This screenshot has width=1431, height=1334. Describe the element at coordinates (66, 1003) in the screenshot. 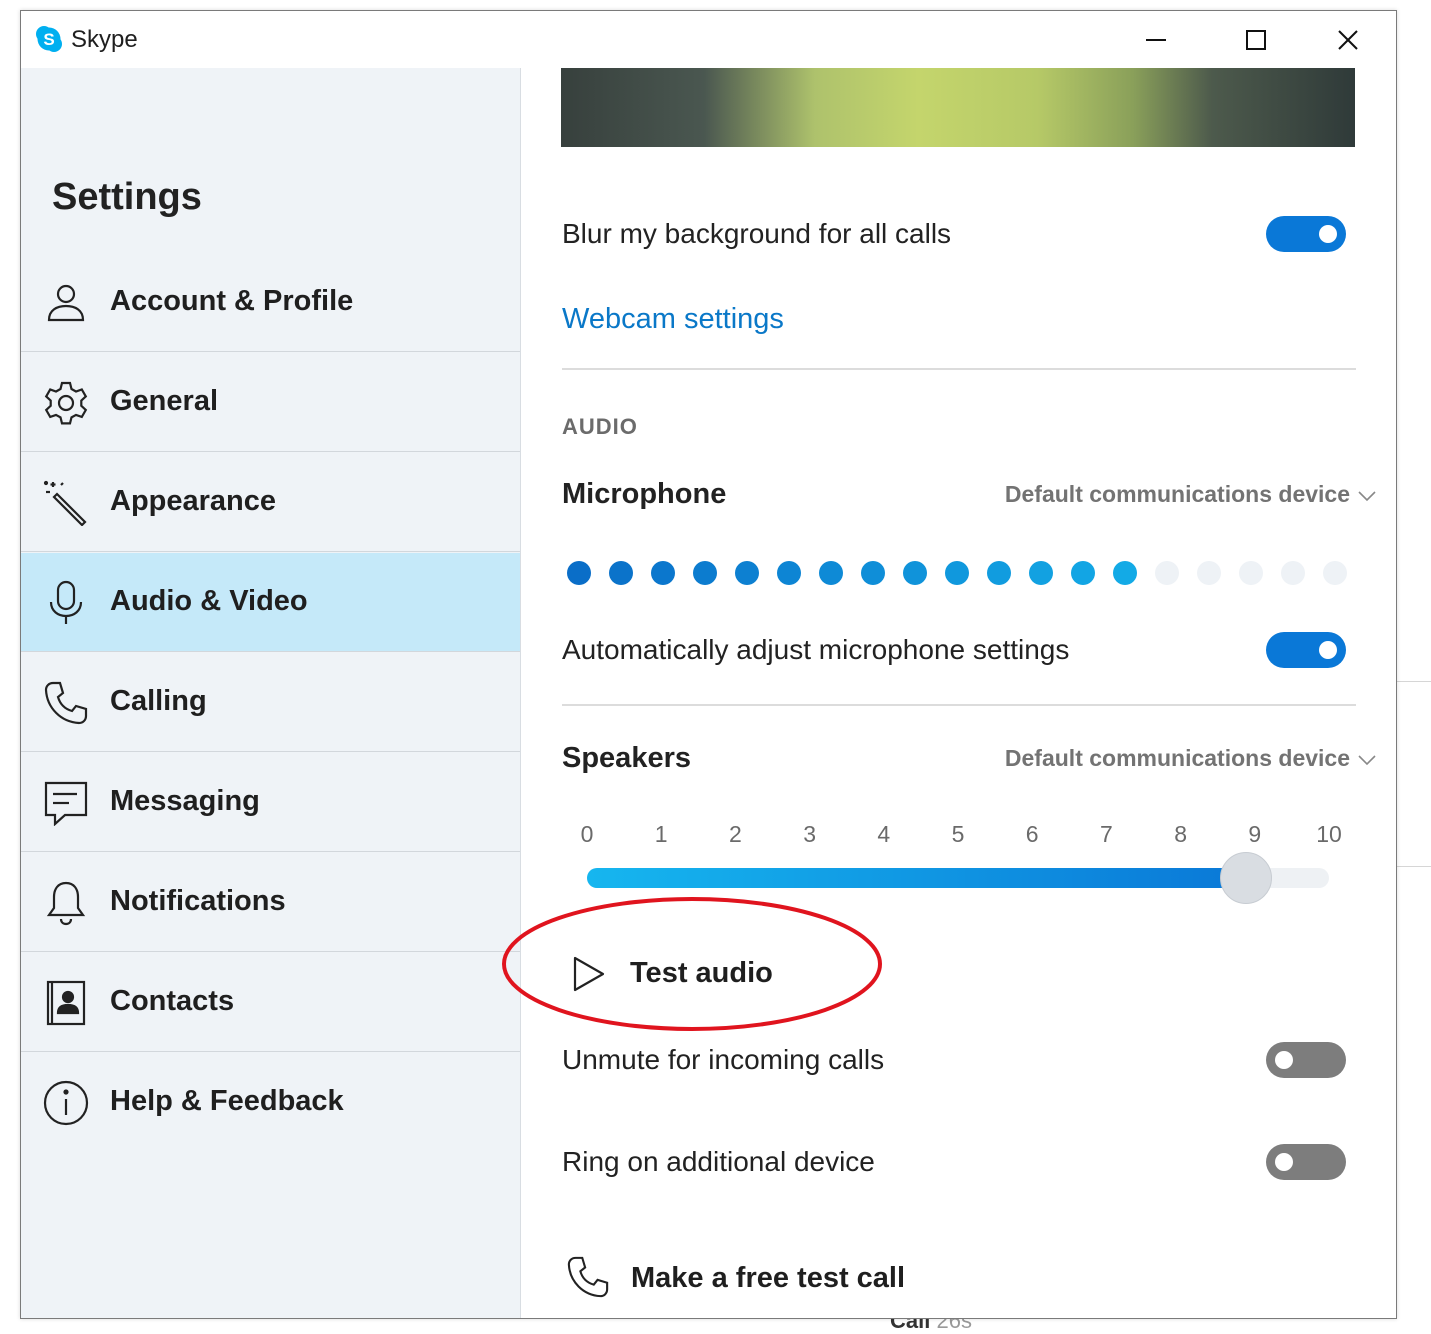

I see `contact-card-icon` at that location.